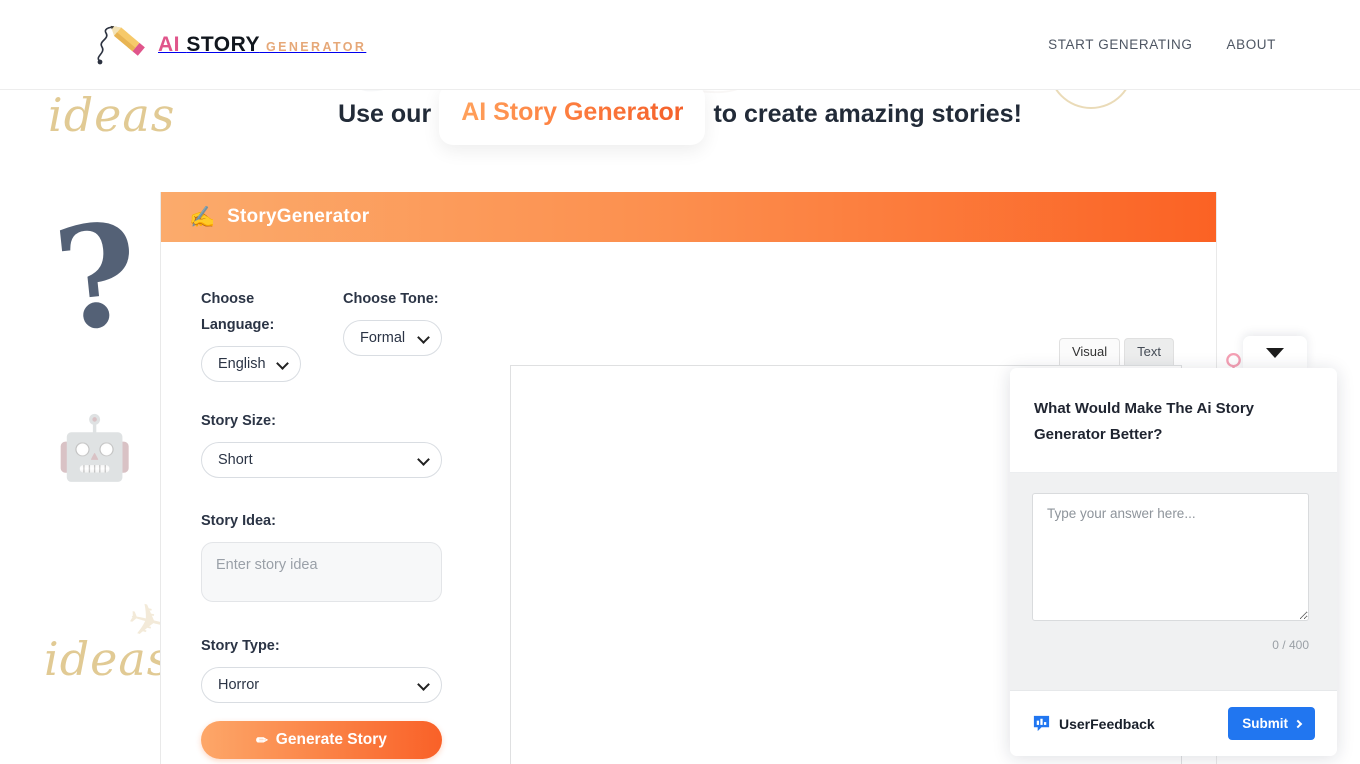  I want to click on generator-titlebar: ✍️ StoryGenerator, so click(688, 217).